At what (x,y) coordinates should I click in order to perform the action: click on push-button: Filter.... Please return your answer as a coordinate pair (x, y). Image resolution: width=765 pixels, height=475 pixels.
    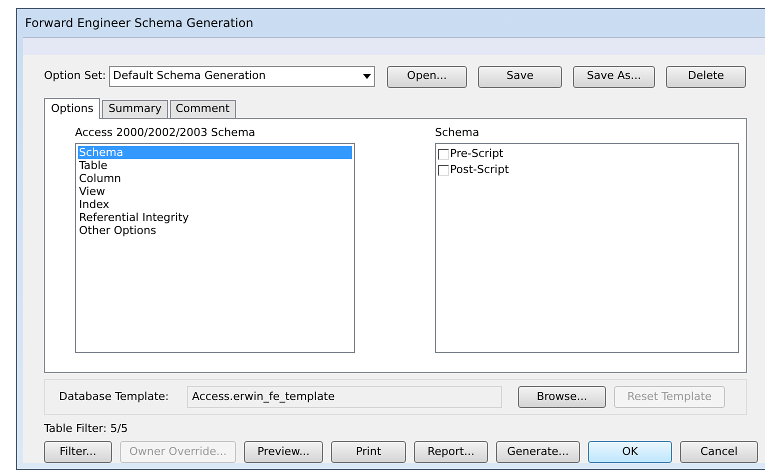
    Looking at the image, I should click on (78, 452).